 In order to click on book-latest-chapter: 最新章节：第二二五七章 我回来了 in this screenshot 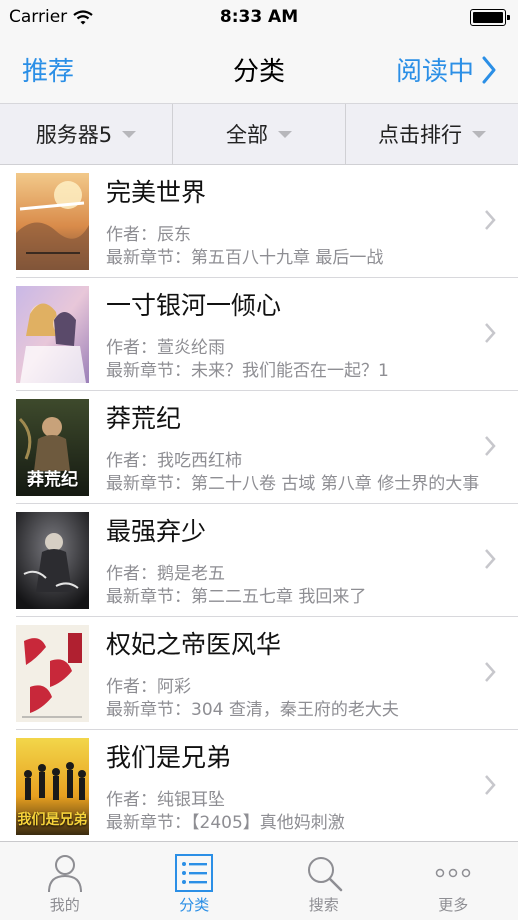, I will do `click(236, 597)`.